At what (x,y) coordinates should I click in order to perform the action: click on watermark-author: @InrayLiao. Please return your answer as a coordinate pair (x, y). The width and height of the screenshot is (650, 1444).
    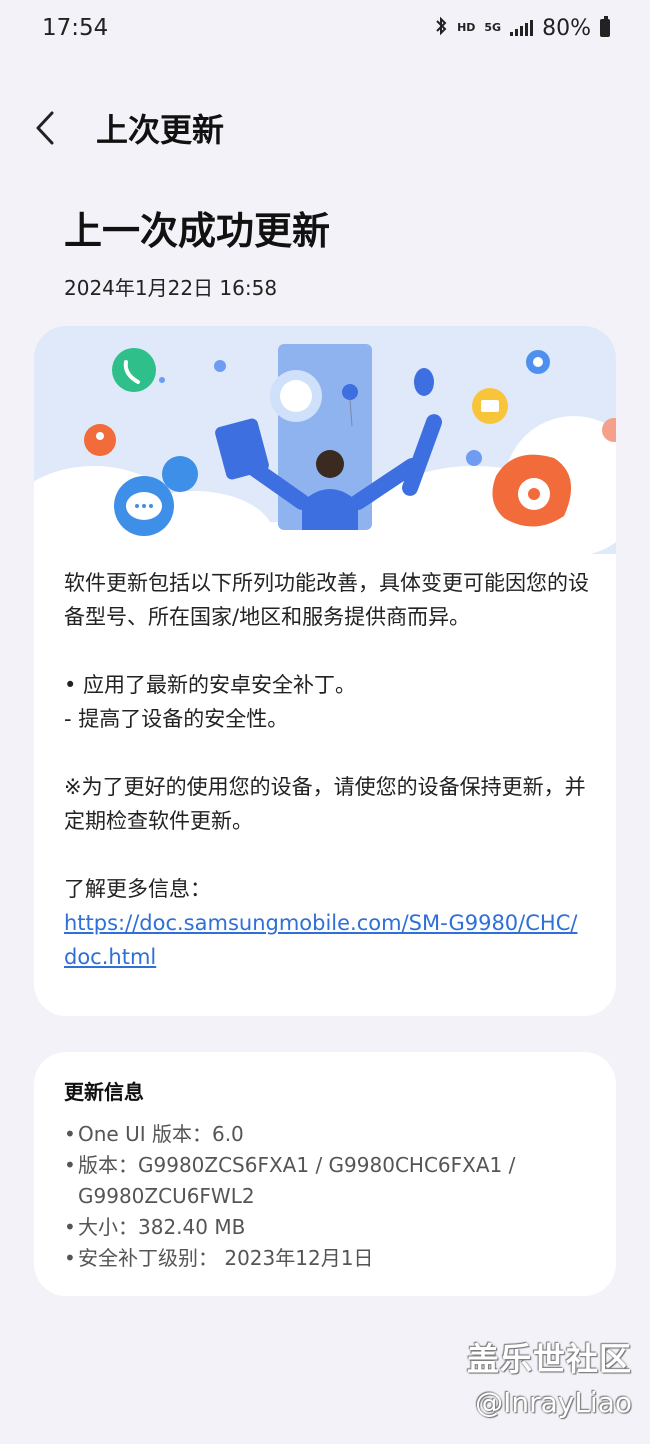
    Looking at the image, I should click on (553, 1402).